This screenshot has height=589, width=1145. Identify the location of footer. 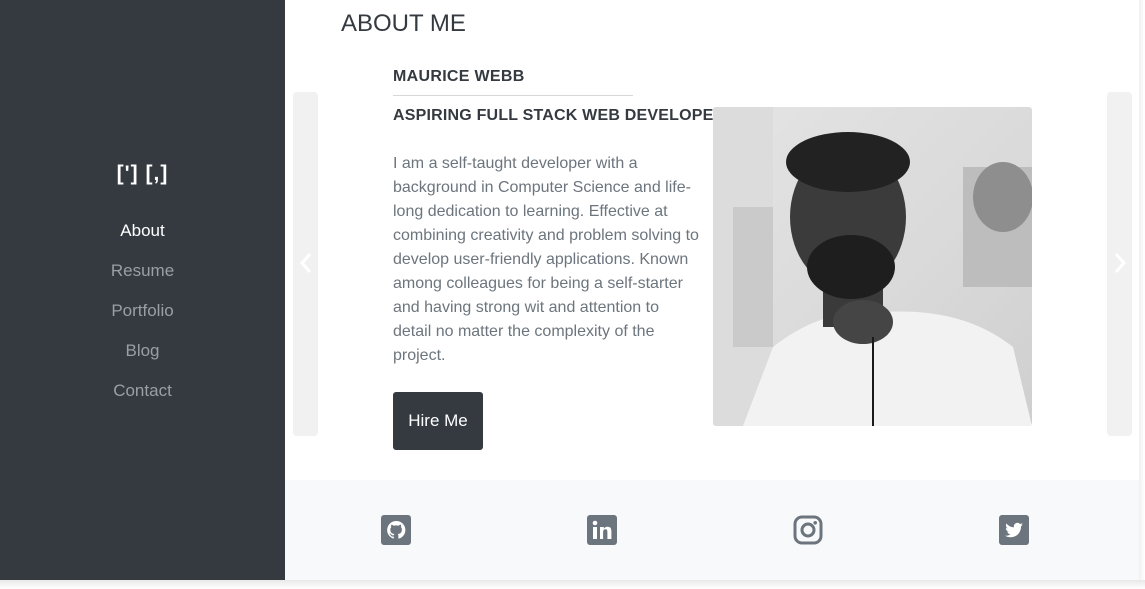
(712, 530).